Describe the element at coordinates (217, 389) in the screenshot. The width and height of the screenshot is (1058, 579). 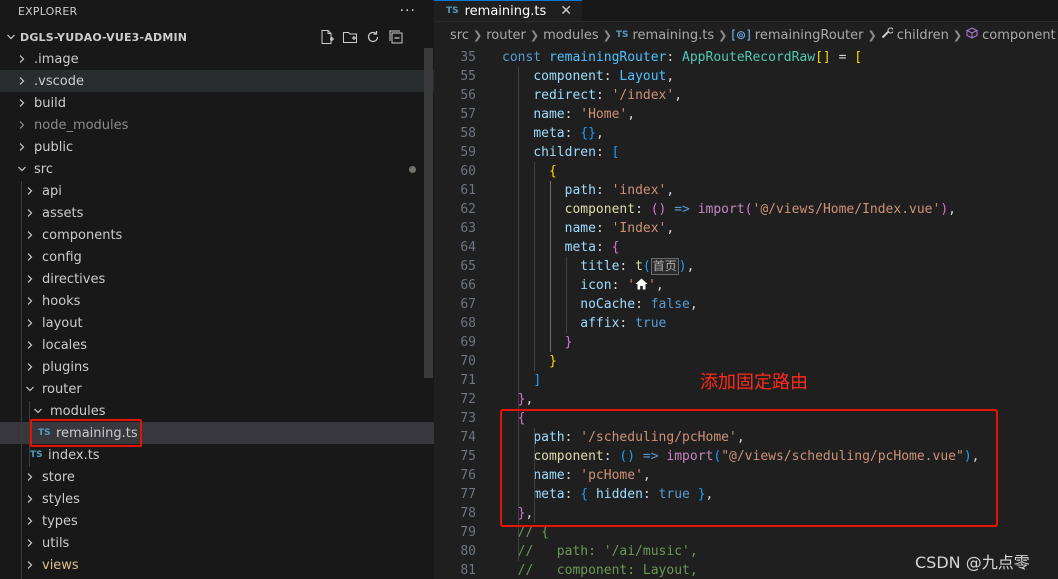
I see `tree-folder-router: router` at that location.